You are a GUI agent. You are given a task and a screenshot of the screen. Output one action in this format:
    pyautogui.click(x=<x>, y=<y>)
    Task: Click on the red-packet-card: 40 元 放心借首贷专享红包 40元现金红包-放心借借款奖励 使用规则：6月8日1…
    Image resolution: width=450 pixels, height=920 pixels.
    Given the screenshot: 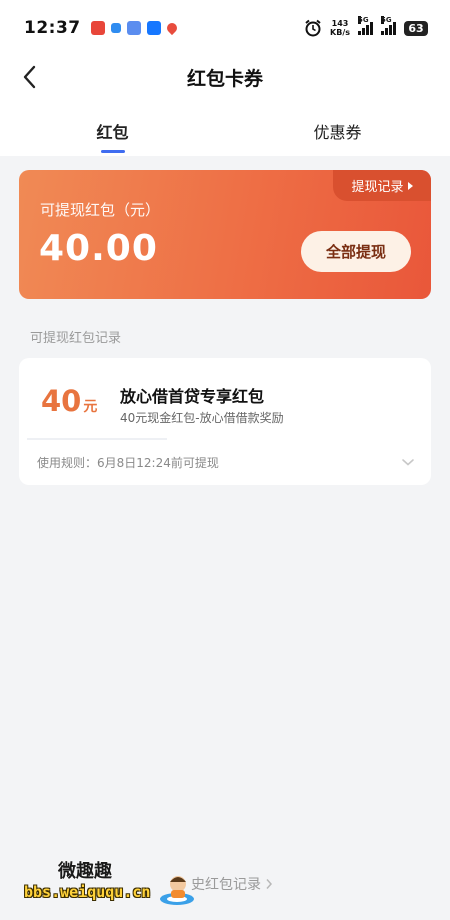 What is the action you would take?
    pyautogui.click(x=225, y=421)
    